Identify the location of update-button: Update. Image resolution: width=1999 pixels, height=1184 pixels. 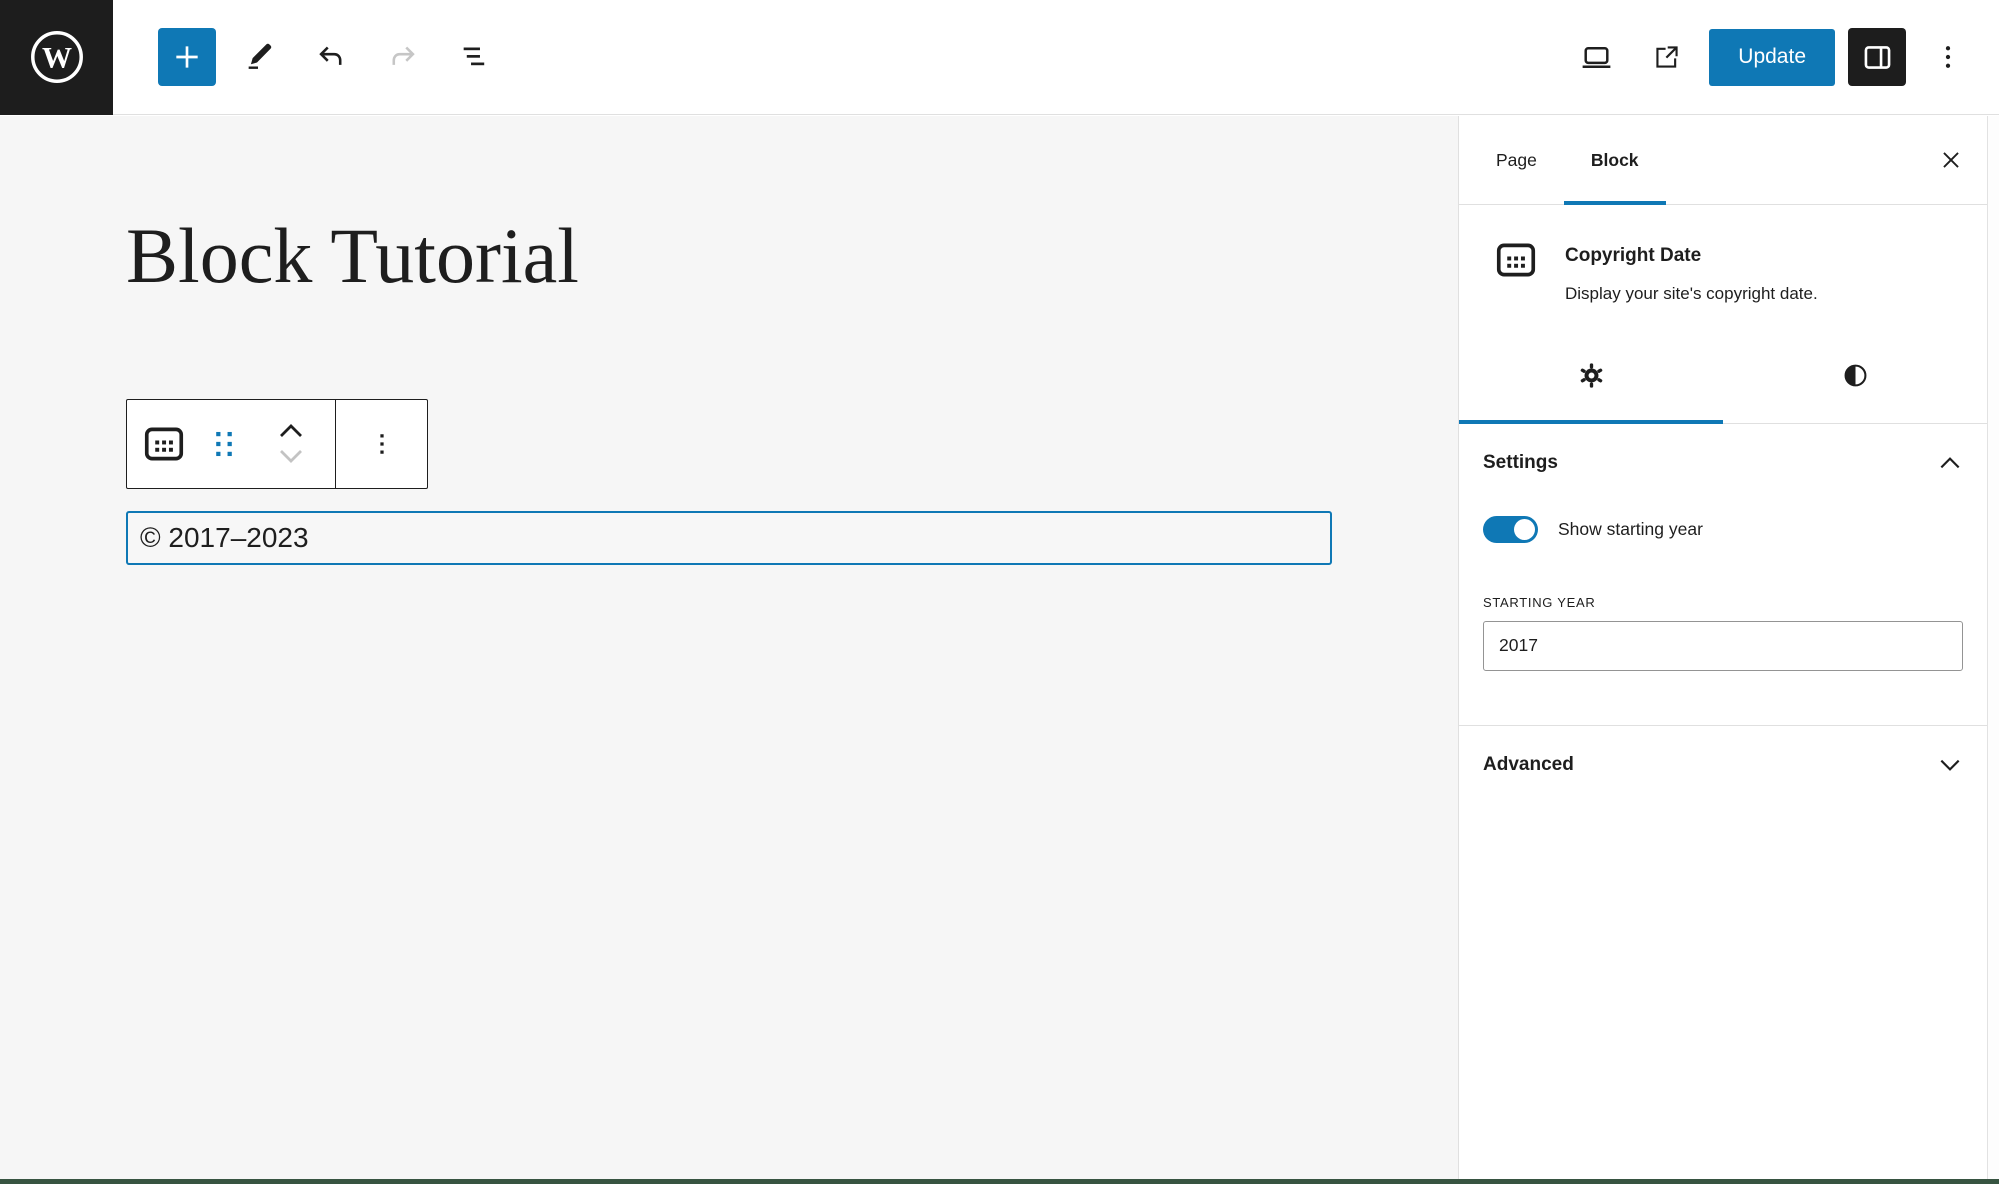
(1772, 57).